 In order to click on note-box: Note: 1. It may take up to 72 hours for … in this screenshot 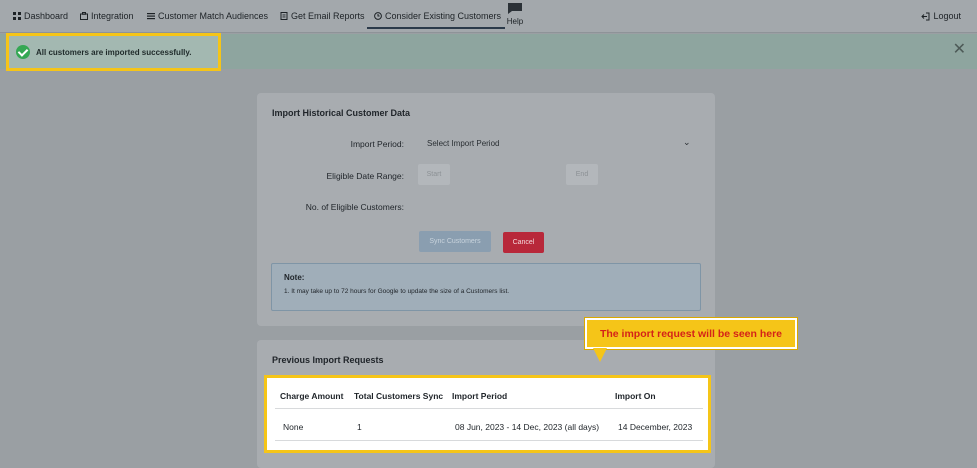, I will do `click(486, 287)`.